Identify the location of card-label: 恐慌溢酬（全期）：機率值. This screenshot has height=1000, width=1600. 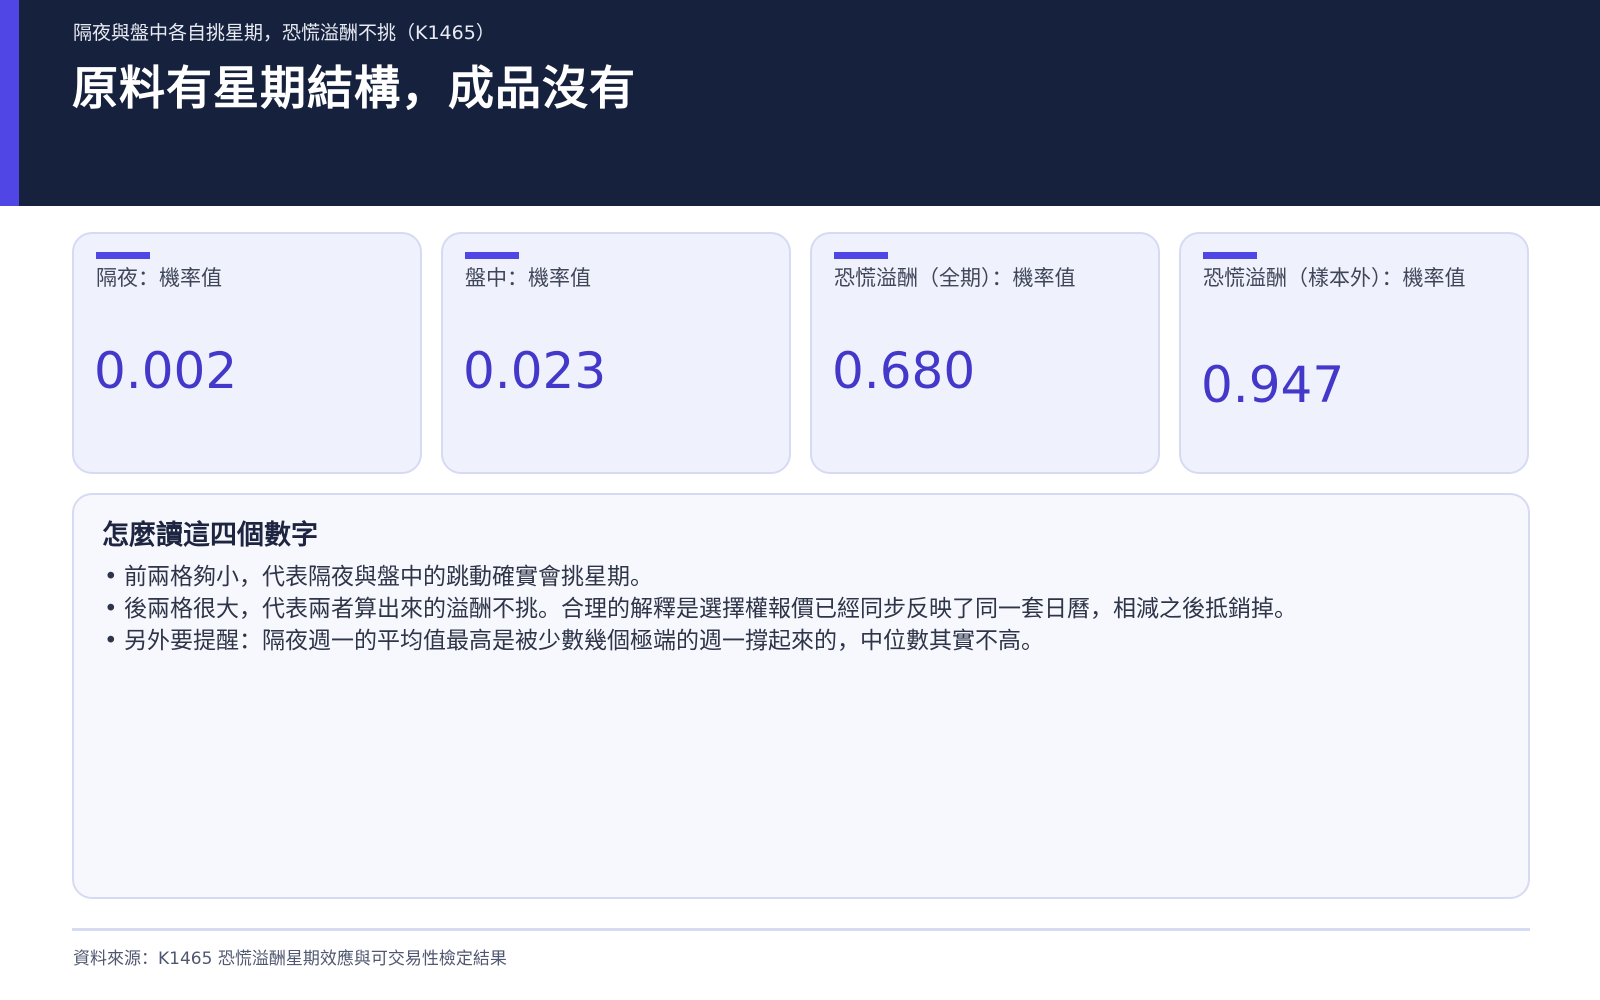
(955, 278).